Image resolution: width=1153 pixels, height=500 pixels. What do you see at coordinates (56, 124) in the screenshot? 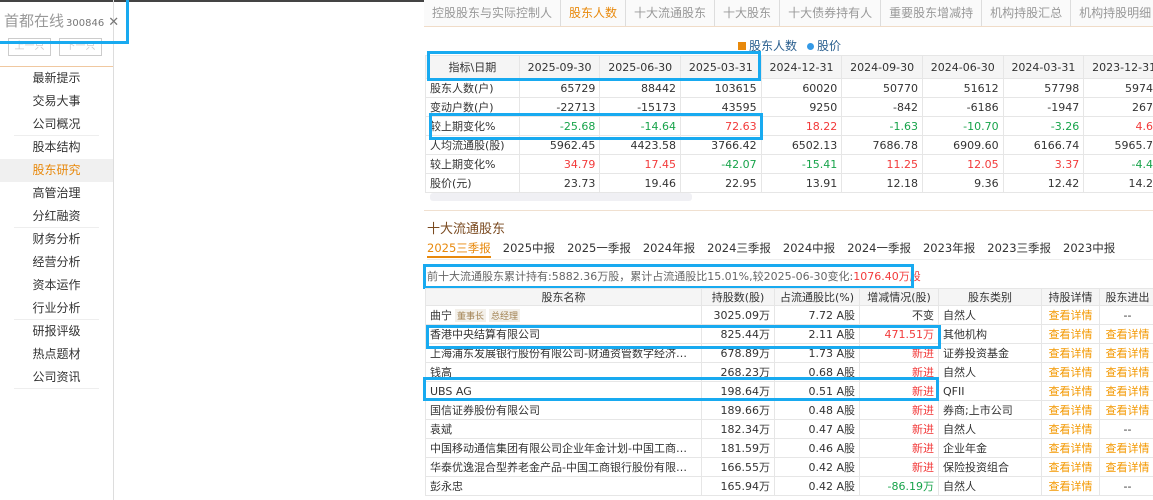
I see `sidebar-item: 公司概况` at bounding box center [56, 124].